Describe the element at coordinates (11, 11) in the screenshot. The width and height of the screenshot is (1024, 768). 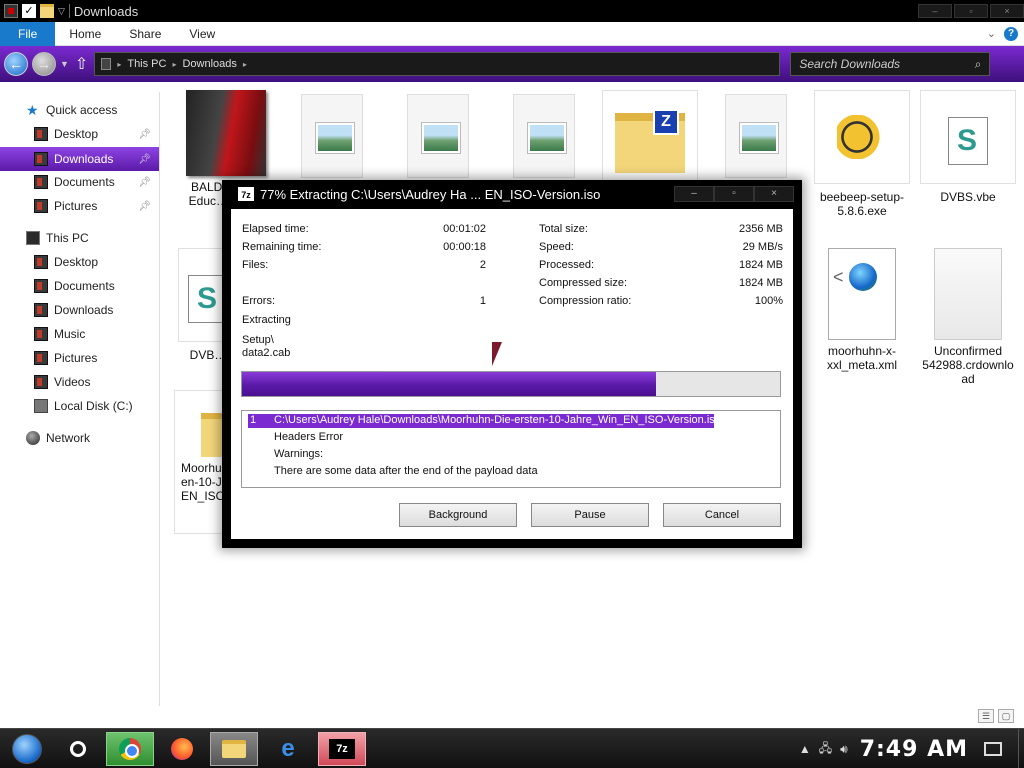
I see `system-menu-icon` at that location.